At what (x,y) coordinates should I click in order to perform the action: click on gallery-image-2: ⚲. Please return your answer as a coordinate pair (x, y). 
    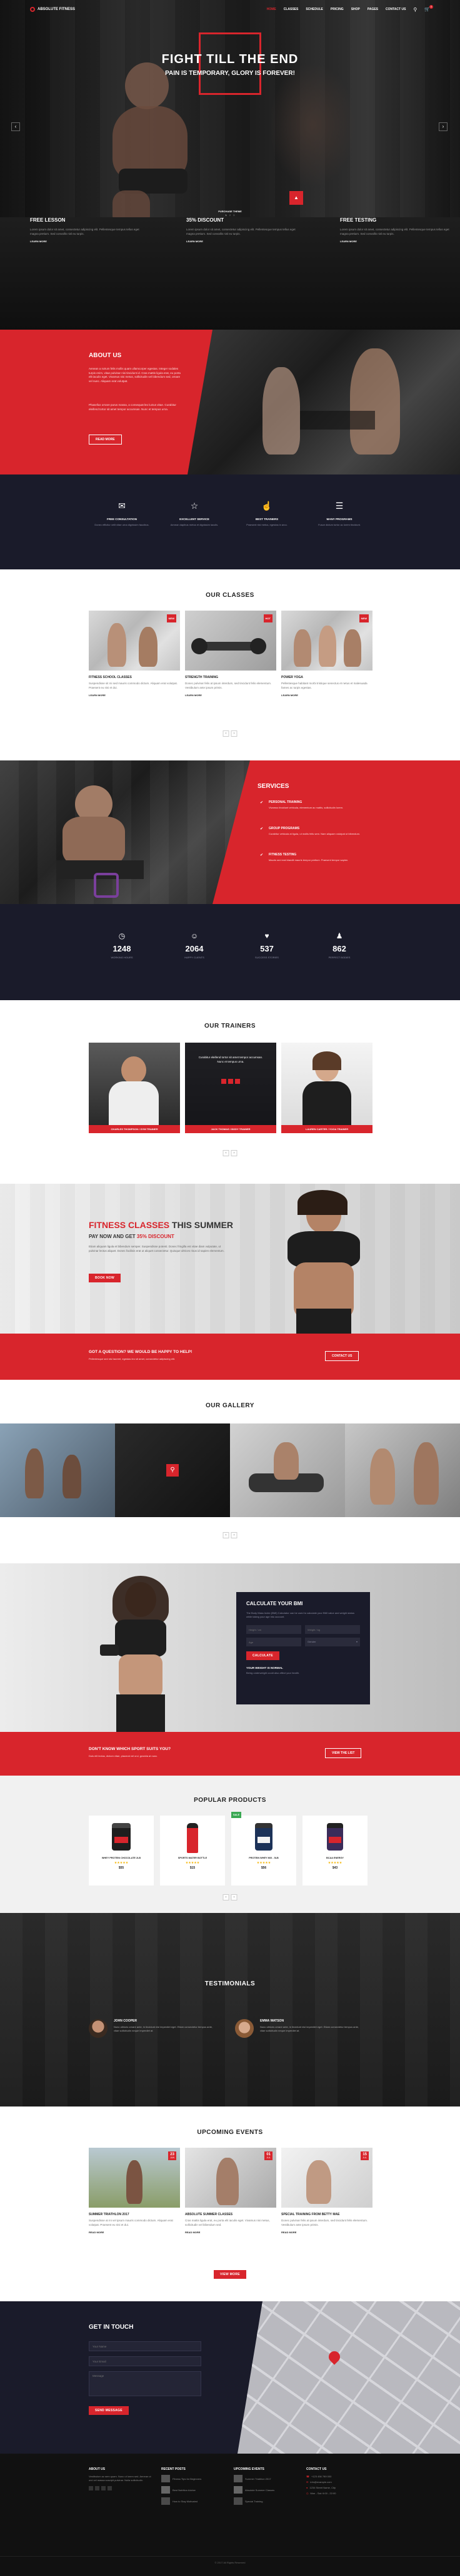
    Looking at the image, I should click on (172, 1470).